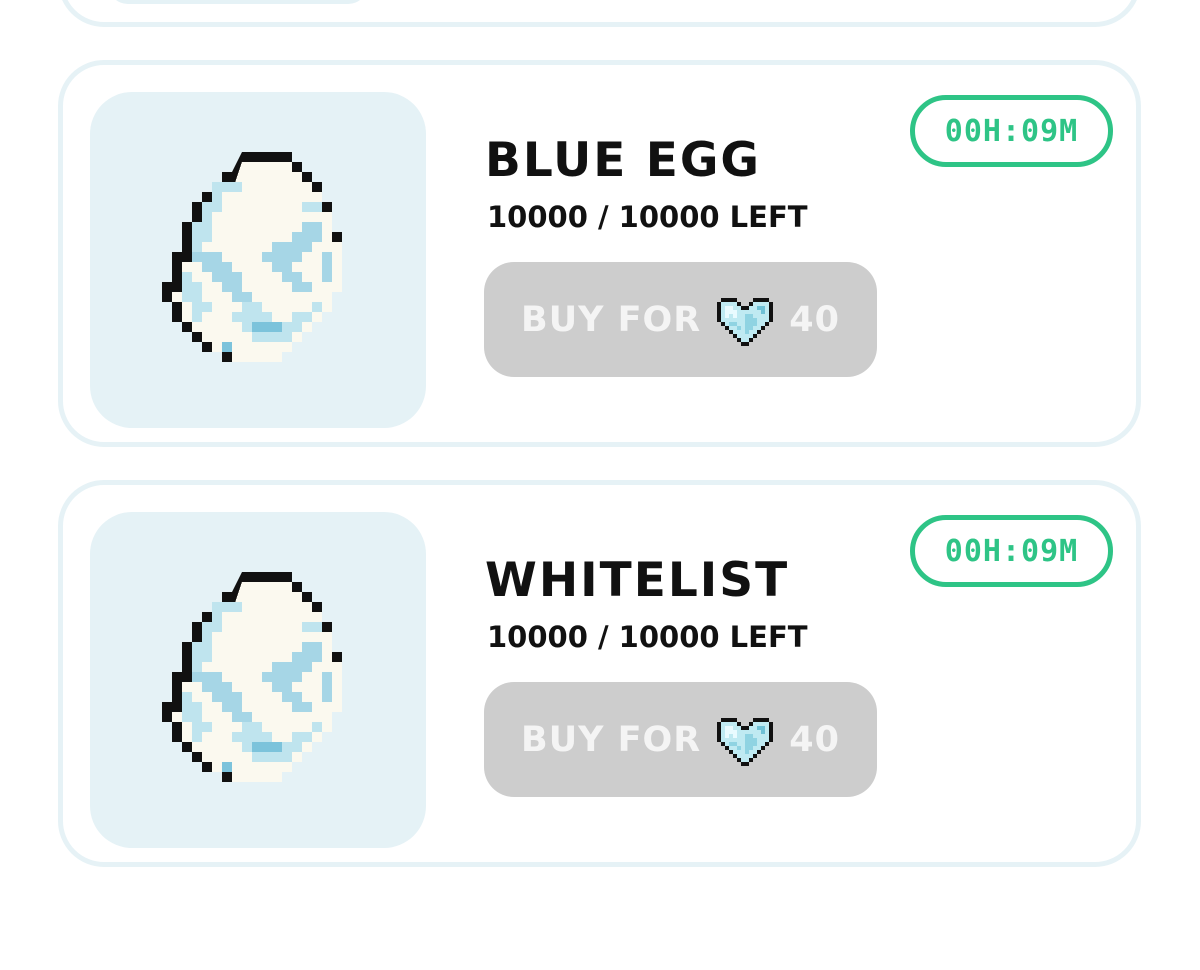 This screenshot has width=1200, height=970. Describe the element at coordinates (623, 160) in the screenshot. I see `item-title: BLUE EGG` at that location.